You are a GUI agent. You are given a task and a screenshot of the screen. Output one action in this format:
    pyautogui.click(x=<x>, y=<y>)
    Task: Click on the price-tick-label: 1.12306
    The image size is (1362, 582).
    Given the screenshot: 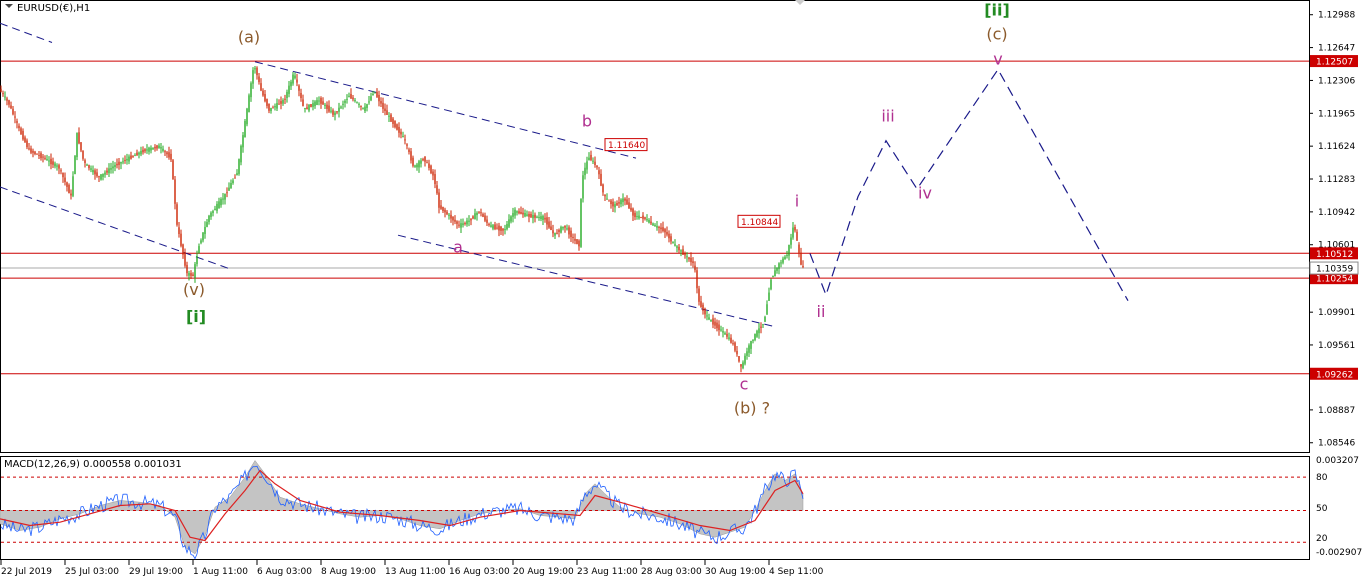 What is the action you would take?
    pyautogui.click(x=1336, y=81)
    